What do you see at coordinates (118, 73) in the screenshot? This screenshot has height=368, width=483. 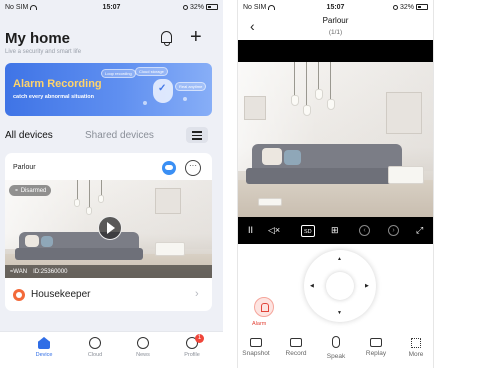 I see `banner-chip: Loop recording` at bounding box center [118, 73].